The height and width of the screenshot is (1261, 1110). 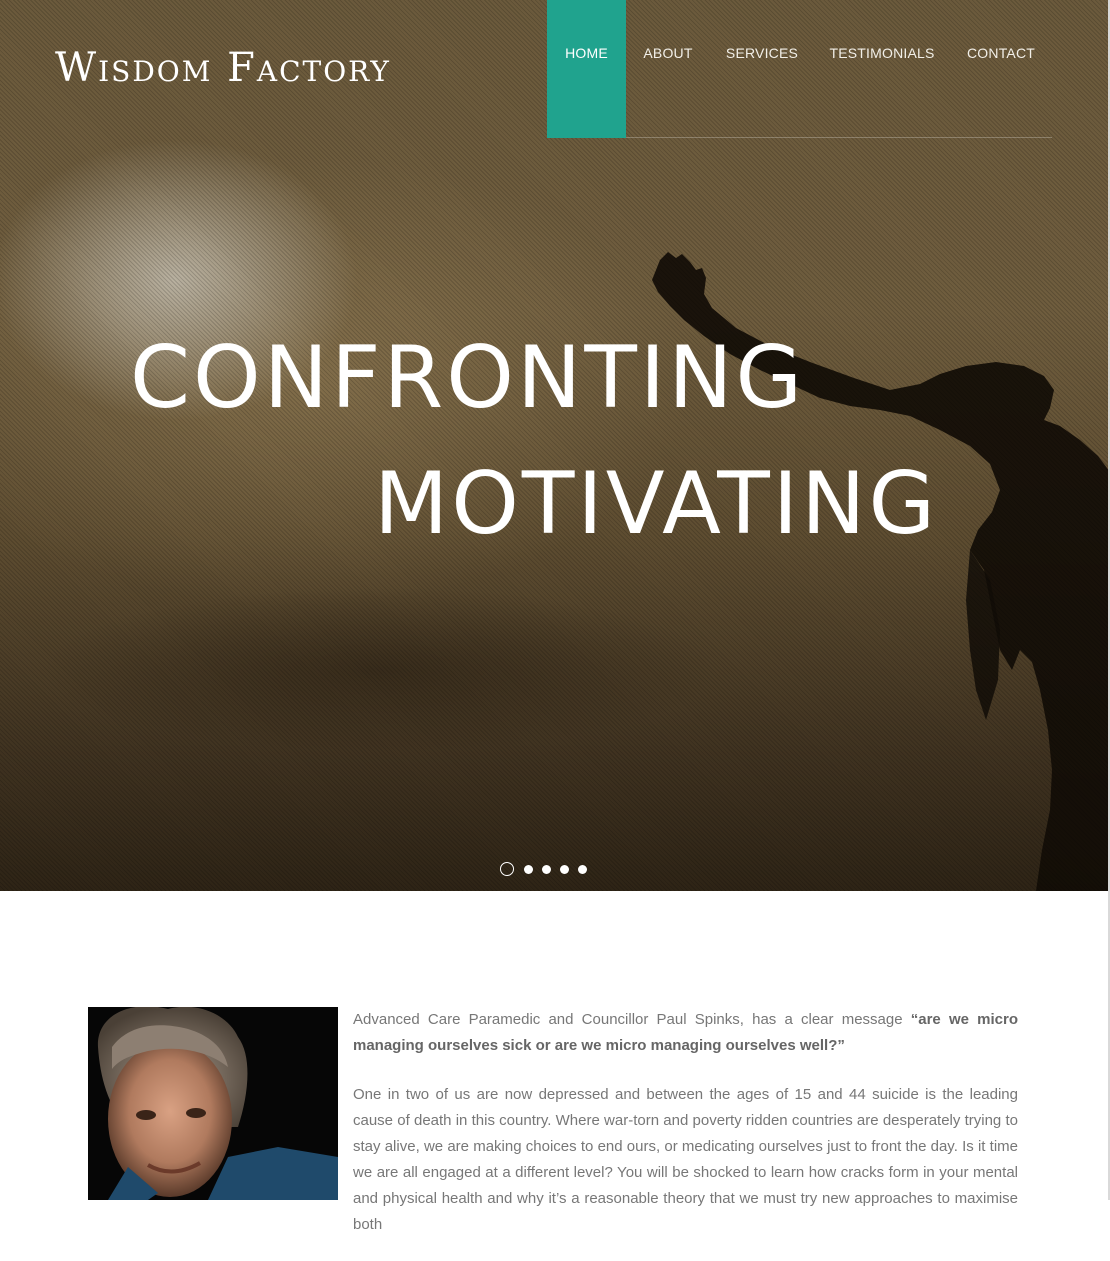 What do you see at coordinates (799, 69) in the screenshot?
I see `main-nav: HOME ABOUT SERVICES TESTIMONIALS CONTACT` at bounding box center [799, 69].